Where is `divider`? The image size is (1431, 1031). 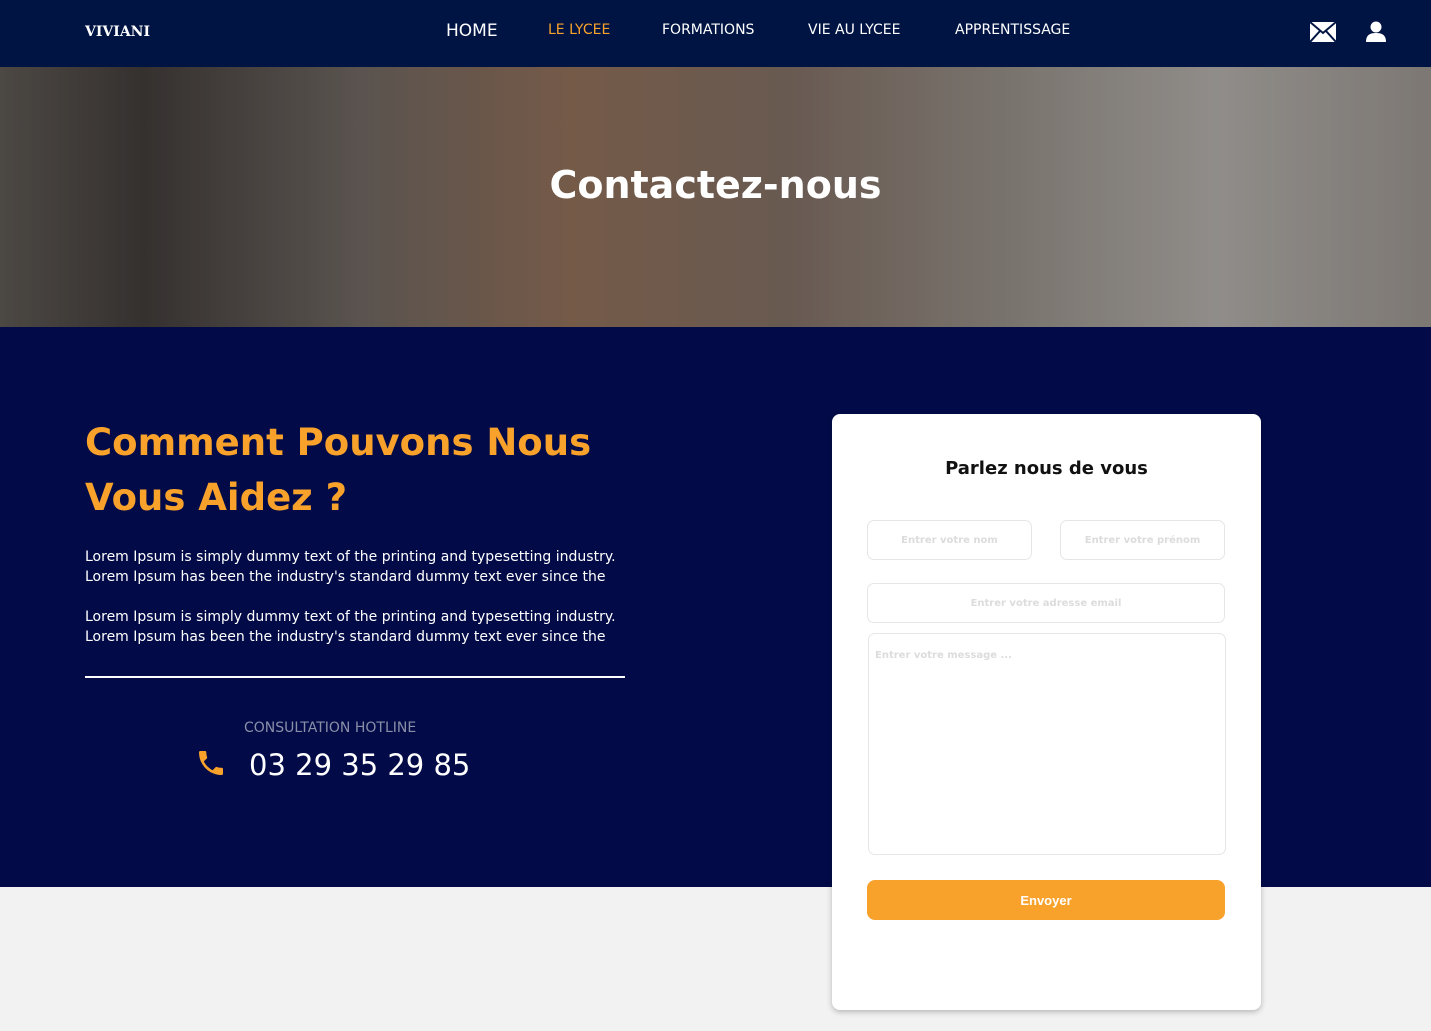
divider is located at coordinates (355, 677).